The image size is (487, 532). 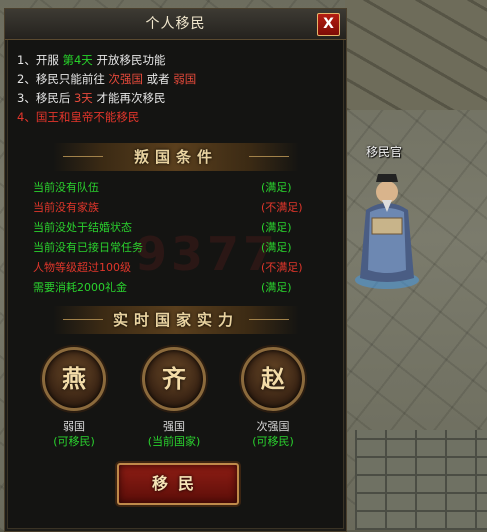 What do you see at coordinates (328, 24) in the screenshot?
I see `close-button: X` at bounding box center [328, 24].